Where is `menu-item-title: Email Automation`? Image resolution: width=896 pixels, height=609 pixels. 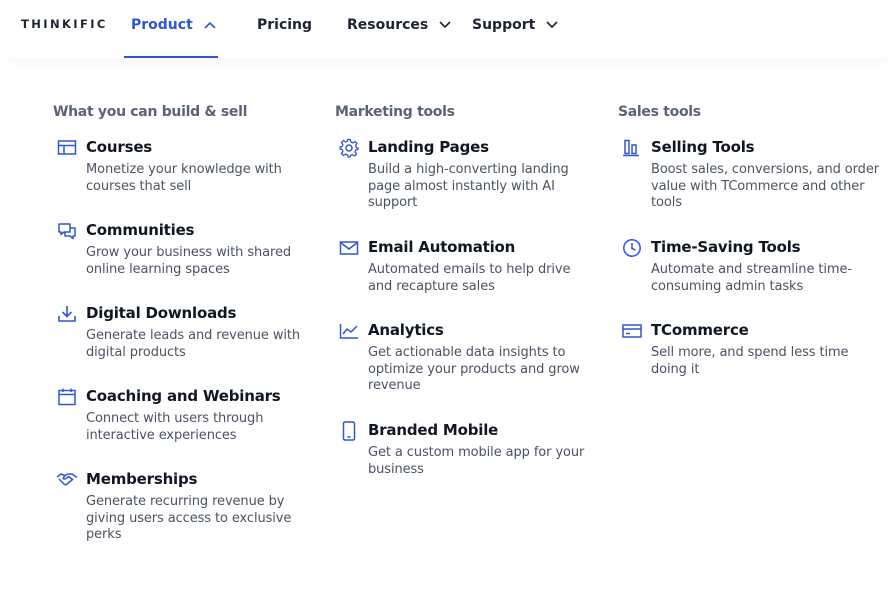 menu-item-title: Email Automation is located at coordinates (442, 247).